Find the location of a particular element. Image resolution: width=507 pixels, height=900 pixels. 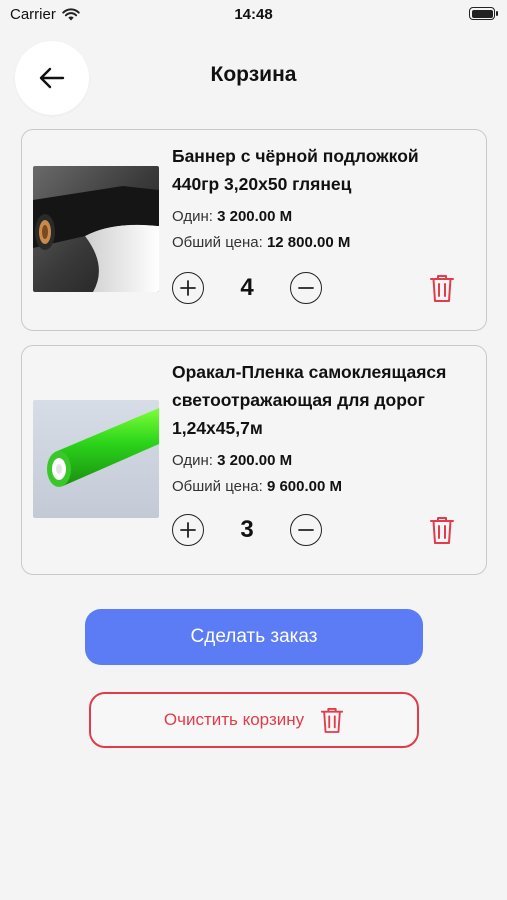

total-price: Обший цена: 9 600.00 M is located at coordinates (321, 487).